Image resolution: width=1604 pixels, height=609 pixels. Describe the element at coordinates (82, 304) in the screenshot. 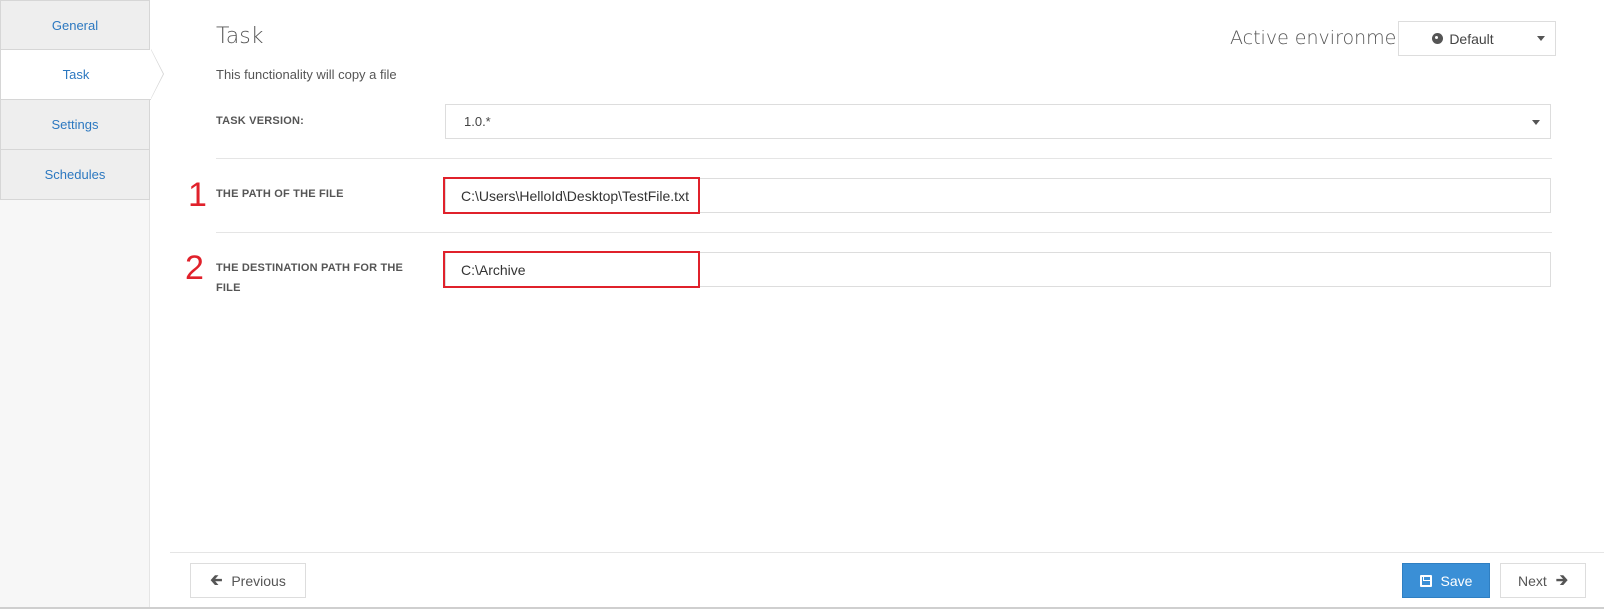

I see `sidebar: General Task Settings Schedules` at that location.